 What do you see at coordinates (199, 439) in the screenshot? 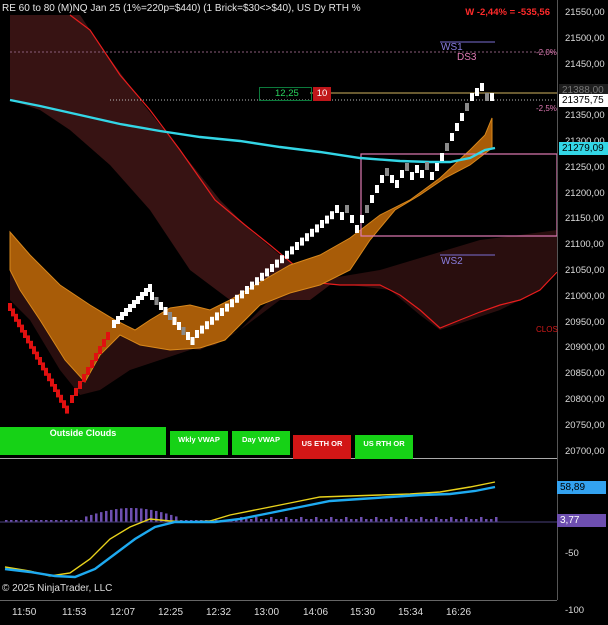
I see `wkly-vwap-label: Wkly VWAP` at bounding box center [199, 439].